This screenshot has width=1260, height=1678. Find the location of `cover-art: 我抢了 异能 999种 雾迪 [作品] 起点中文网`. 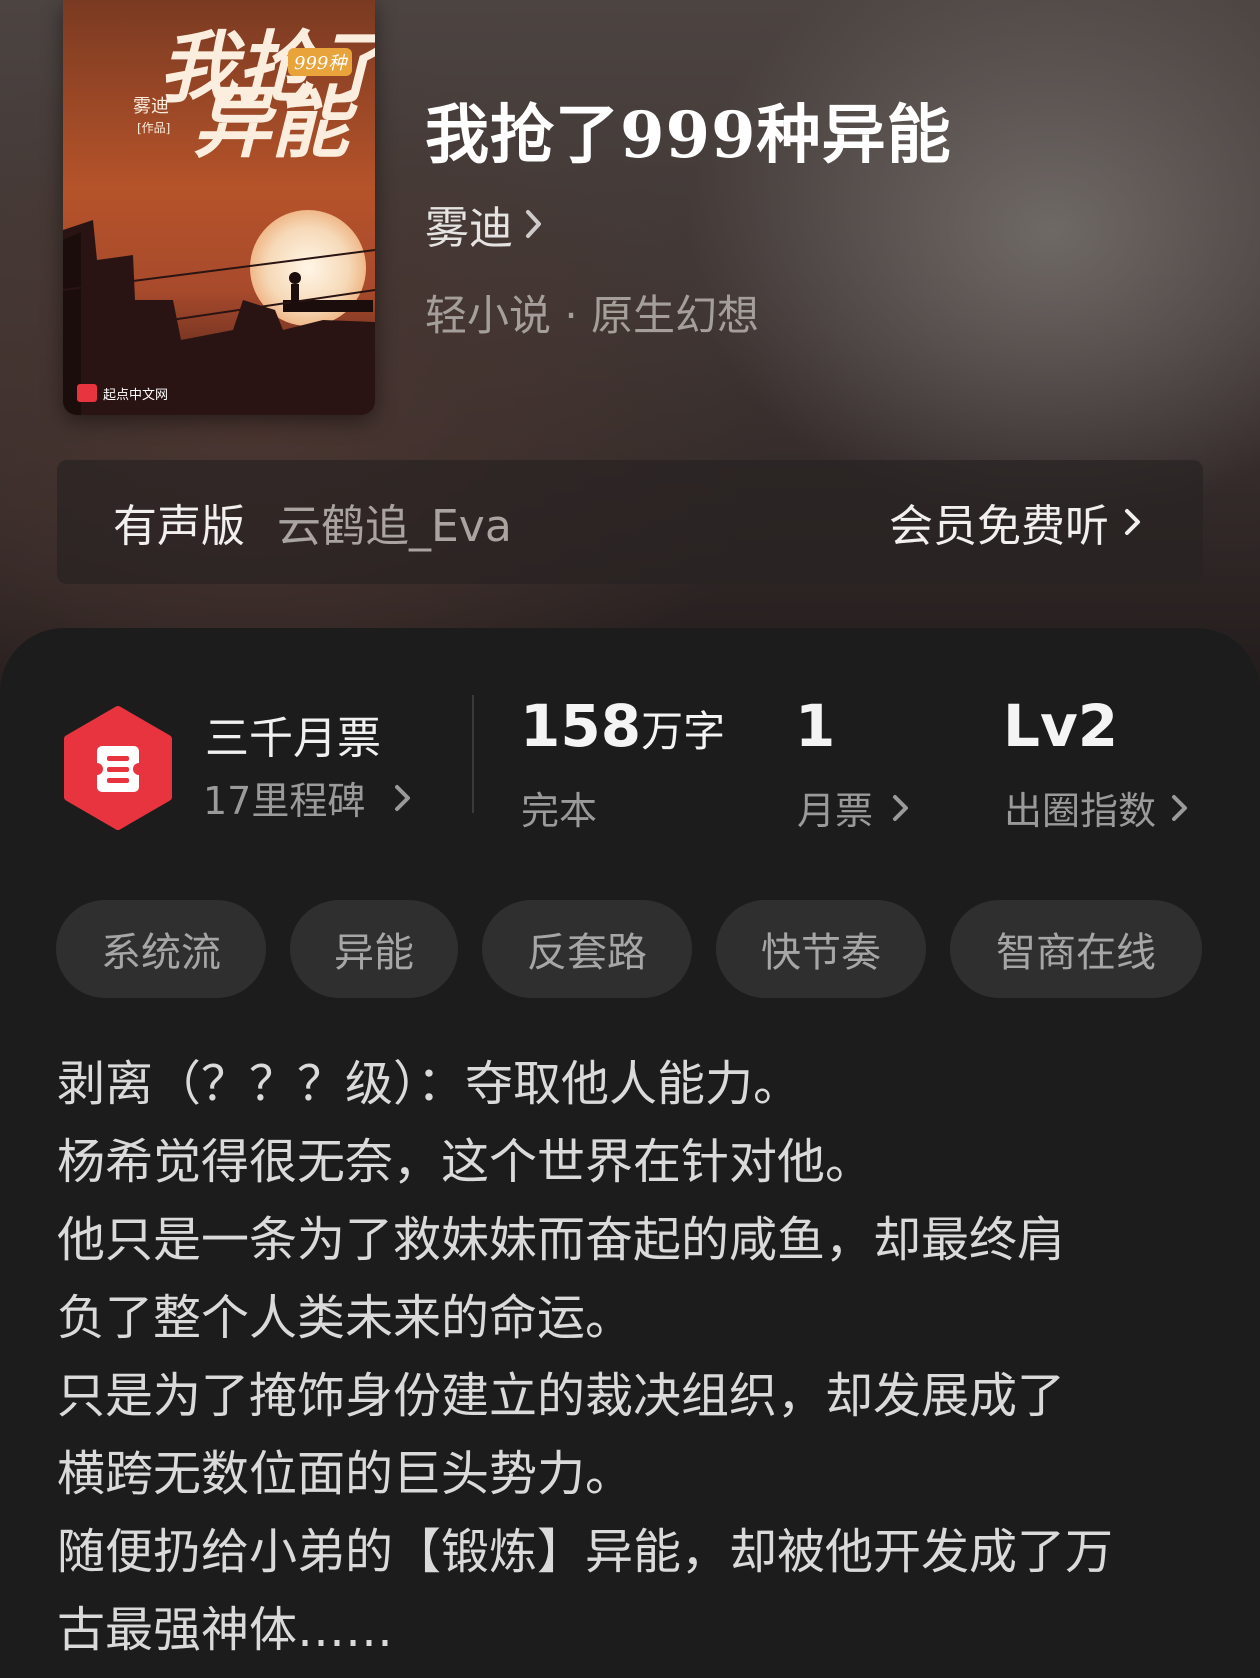

cover-art: 我抢了 异能 999种 雾迪 [作品] 起点中文网 is located at coordinates (219, 207).